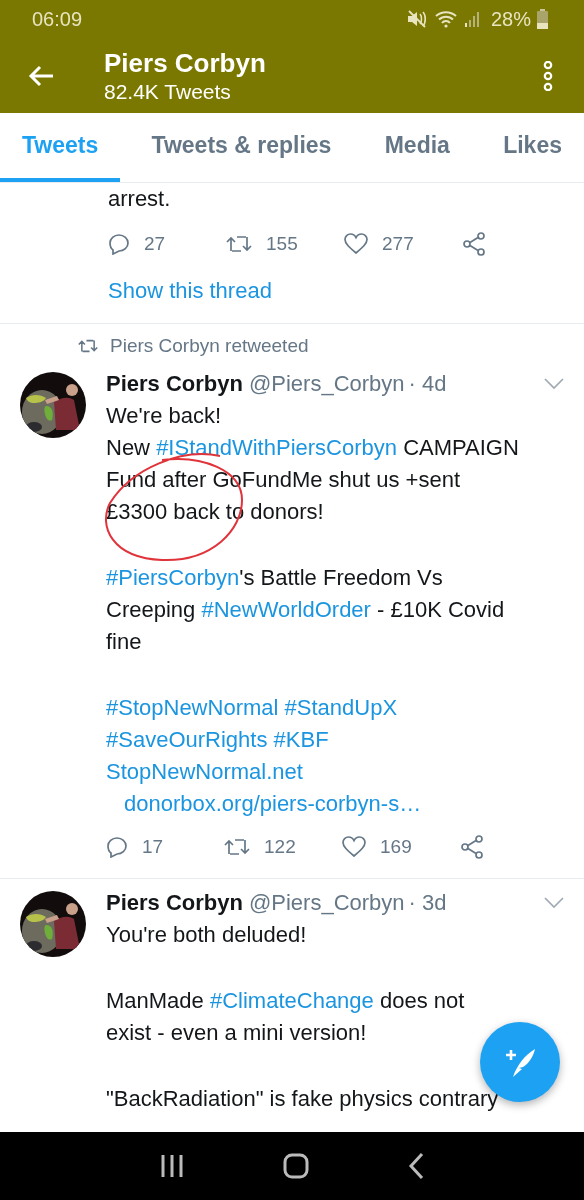  I want to click on profile-tab: Likes, so click(532, 147).